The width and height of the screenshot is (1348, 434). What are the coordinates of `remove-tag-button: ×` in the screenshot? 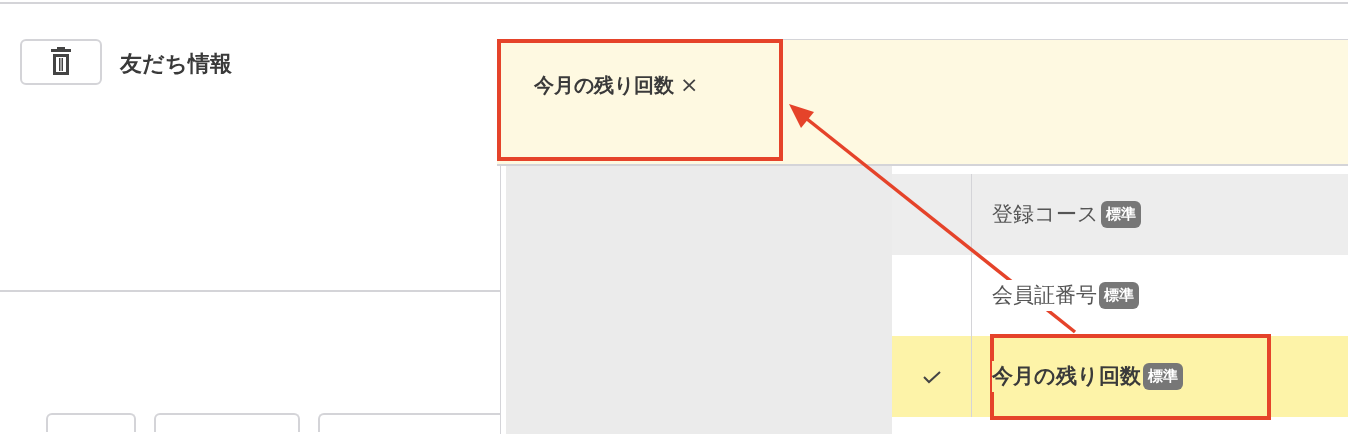 It's located at (689, 84).